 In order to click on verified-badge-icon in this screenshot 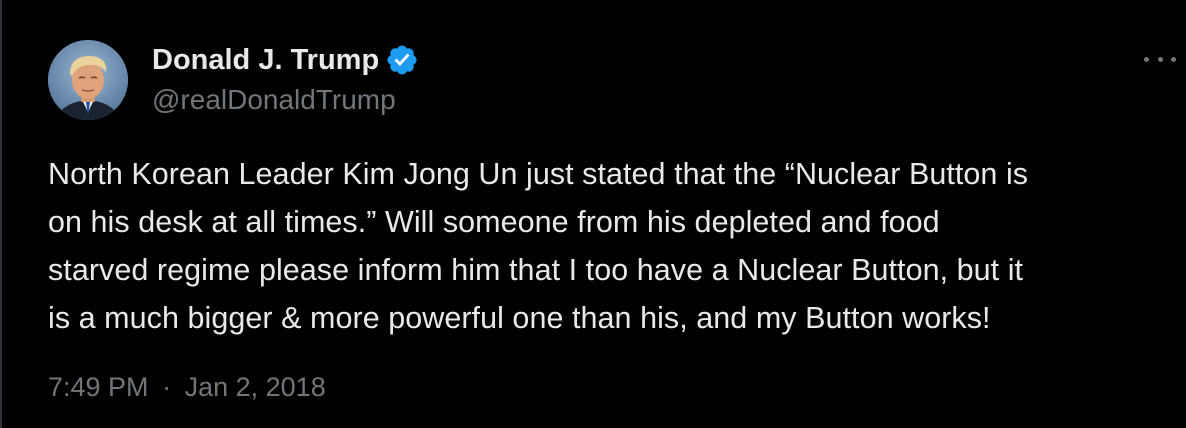, I will do `click(402, 60)`.